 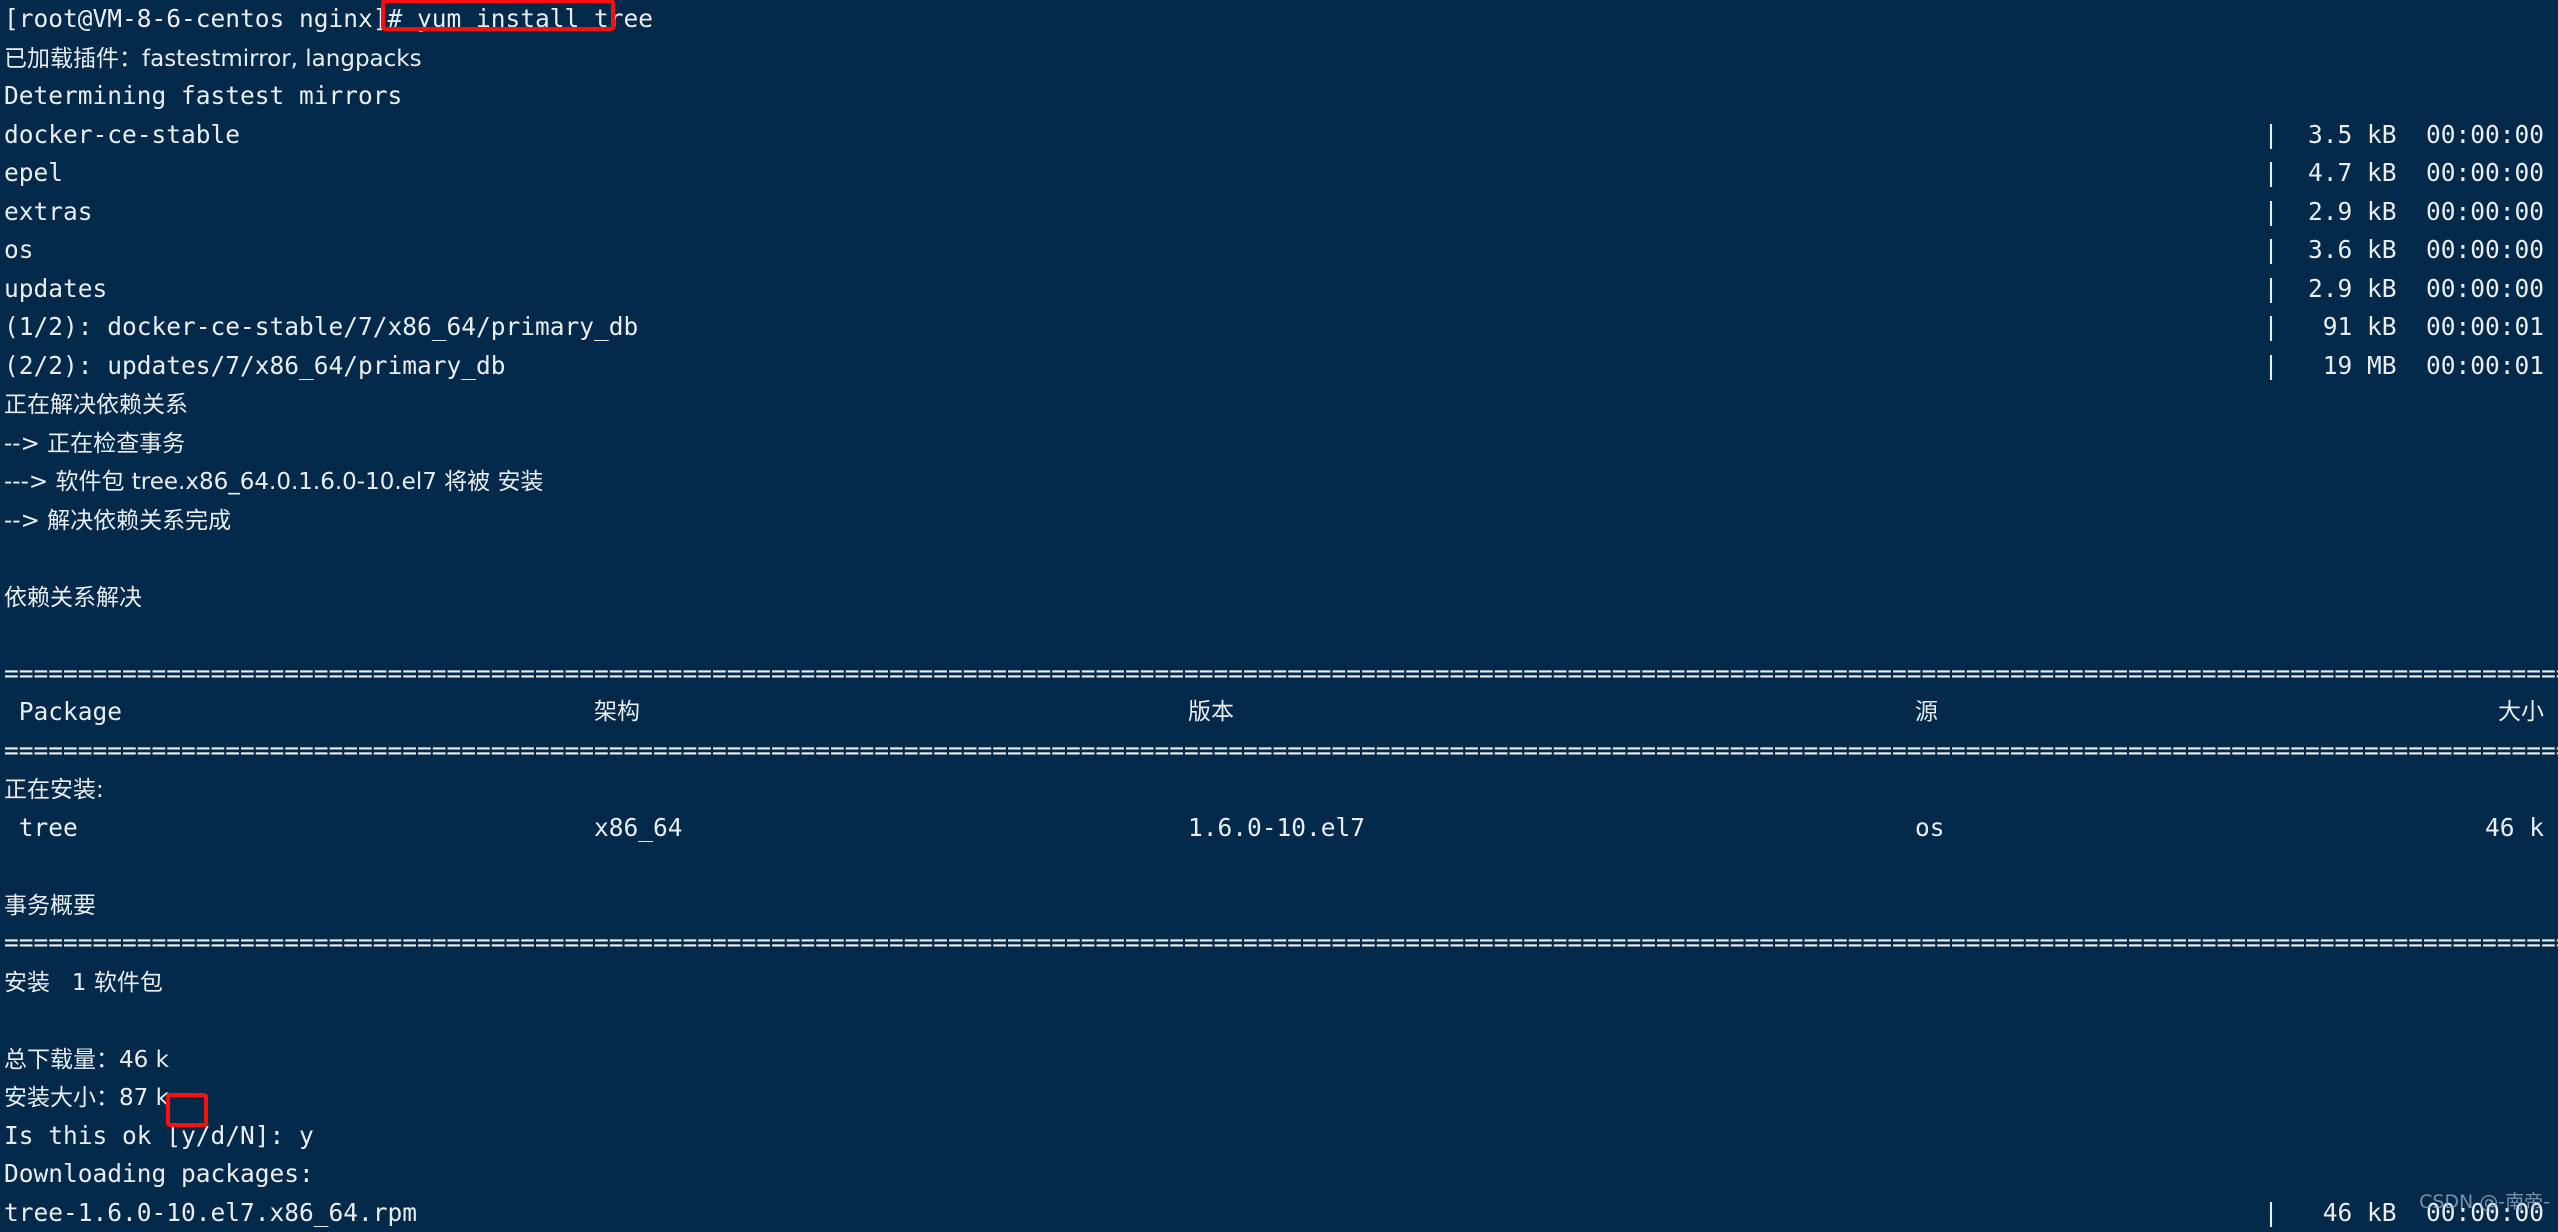 What do you see at coordinates (2484, 1202) in the screenshot?
I see `watermark: CSDN @-南帝-` at bounding box center [2484, 1202].